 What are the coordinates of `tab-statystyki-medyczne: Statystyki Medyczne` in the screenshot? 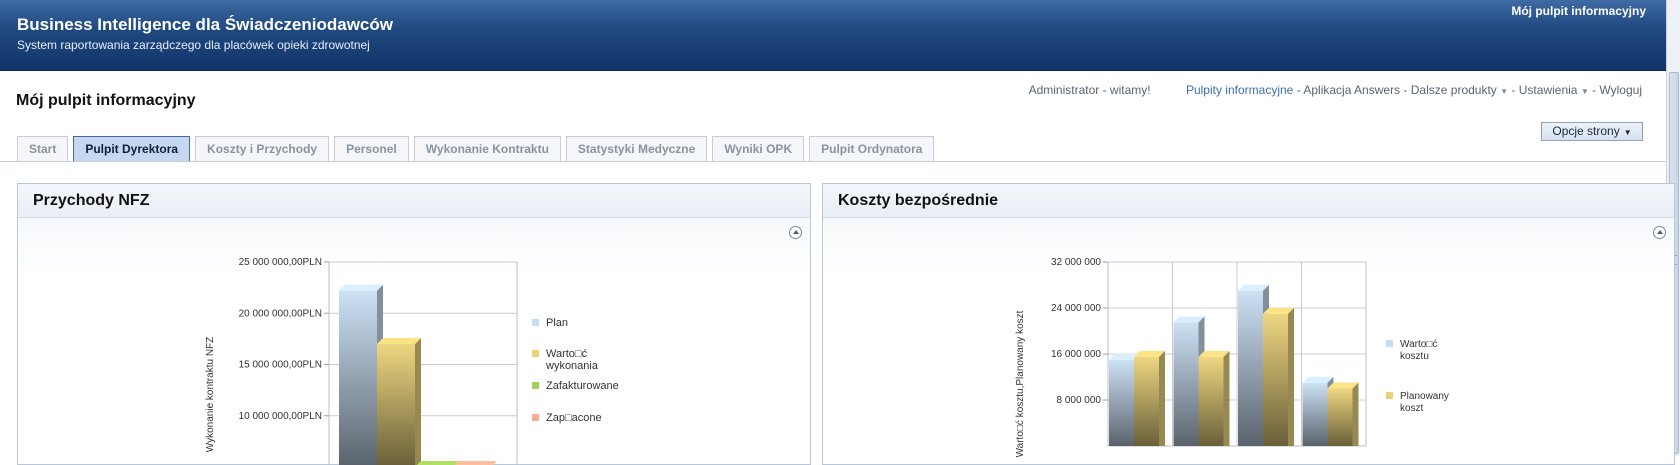 It's located at (636, 148).